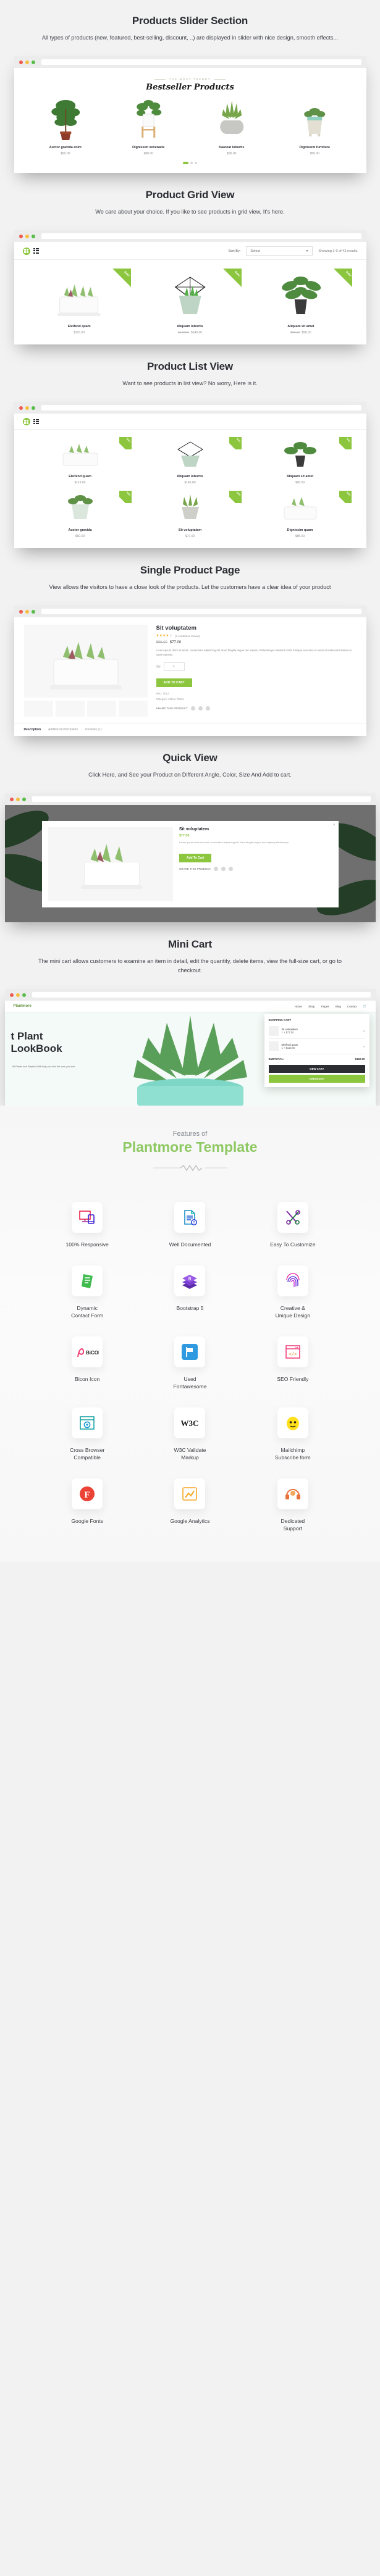  I want to click on product-card: Sale! Aliquam lobortis $145.00, so click(190, 461).